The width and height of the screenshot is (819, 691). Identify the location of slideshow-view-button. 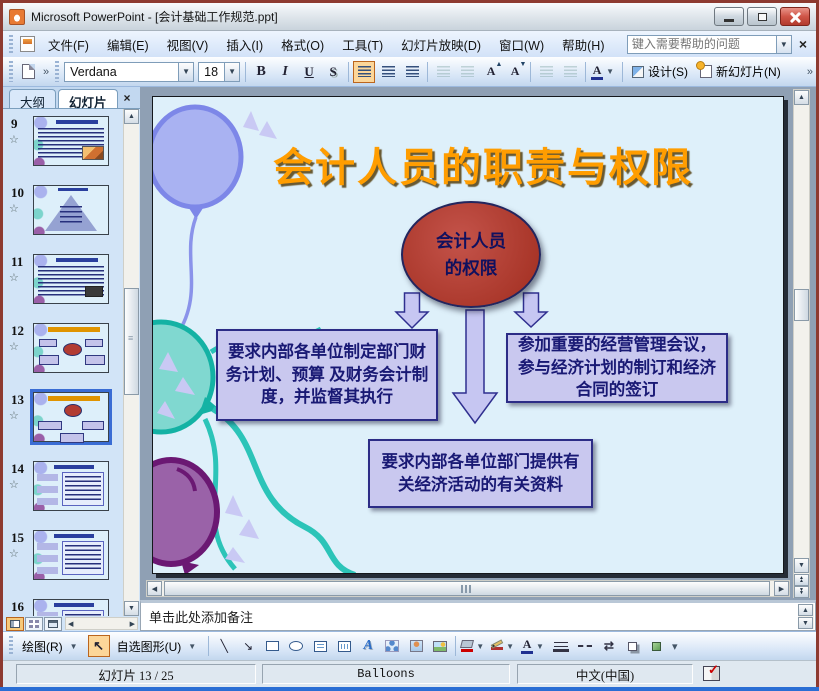
(53, 623).